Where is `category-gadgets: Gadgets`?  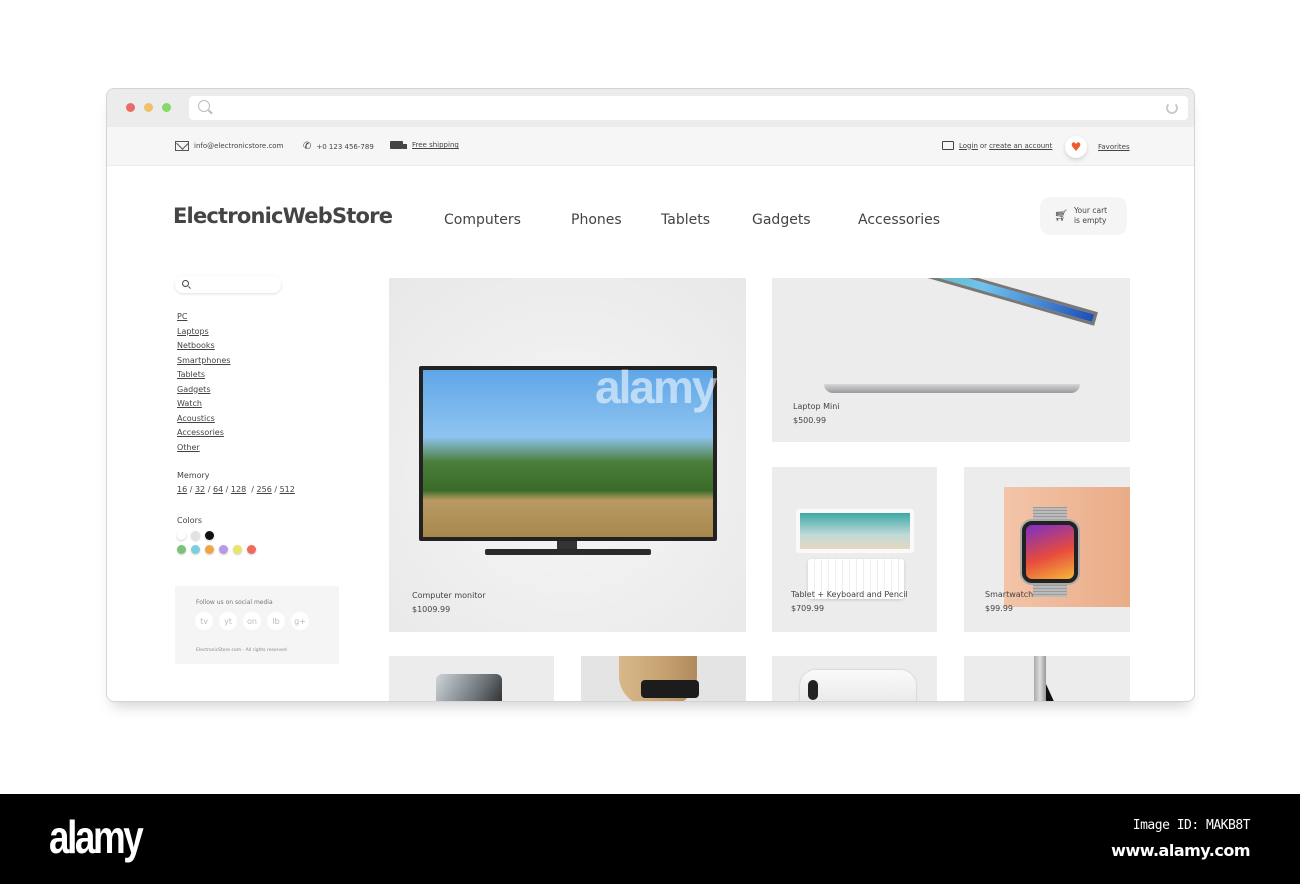
category-gadgets: Gadgets is located at coordinates (203, 390).